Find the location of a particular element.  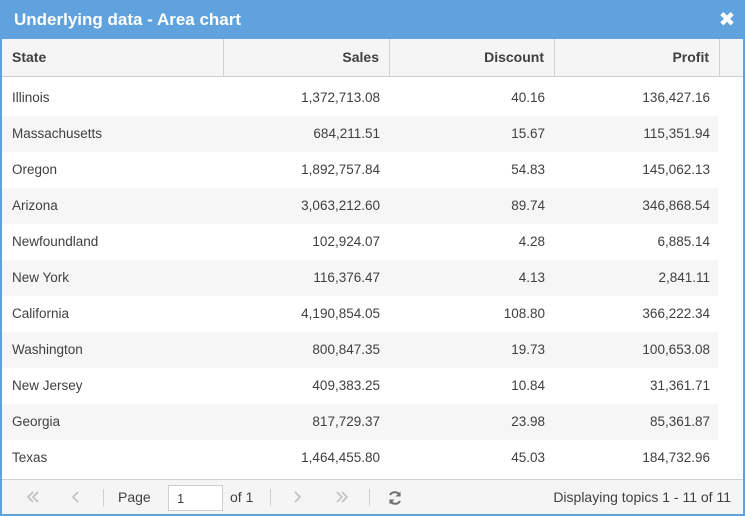

paging-info: Displaying topics 1 - 11 of 11 is located at coordinates (642, 497).